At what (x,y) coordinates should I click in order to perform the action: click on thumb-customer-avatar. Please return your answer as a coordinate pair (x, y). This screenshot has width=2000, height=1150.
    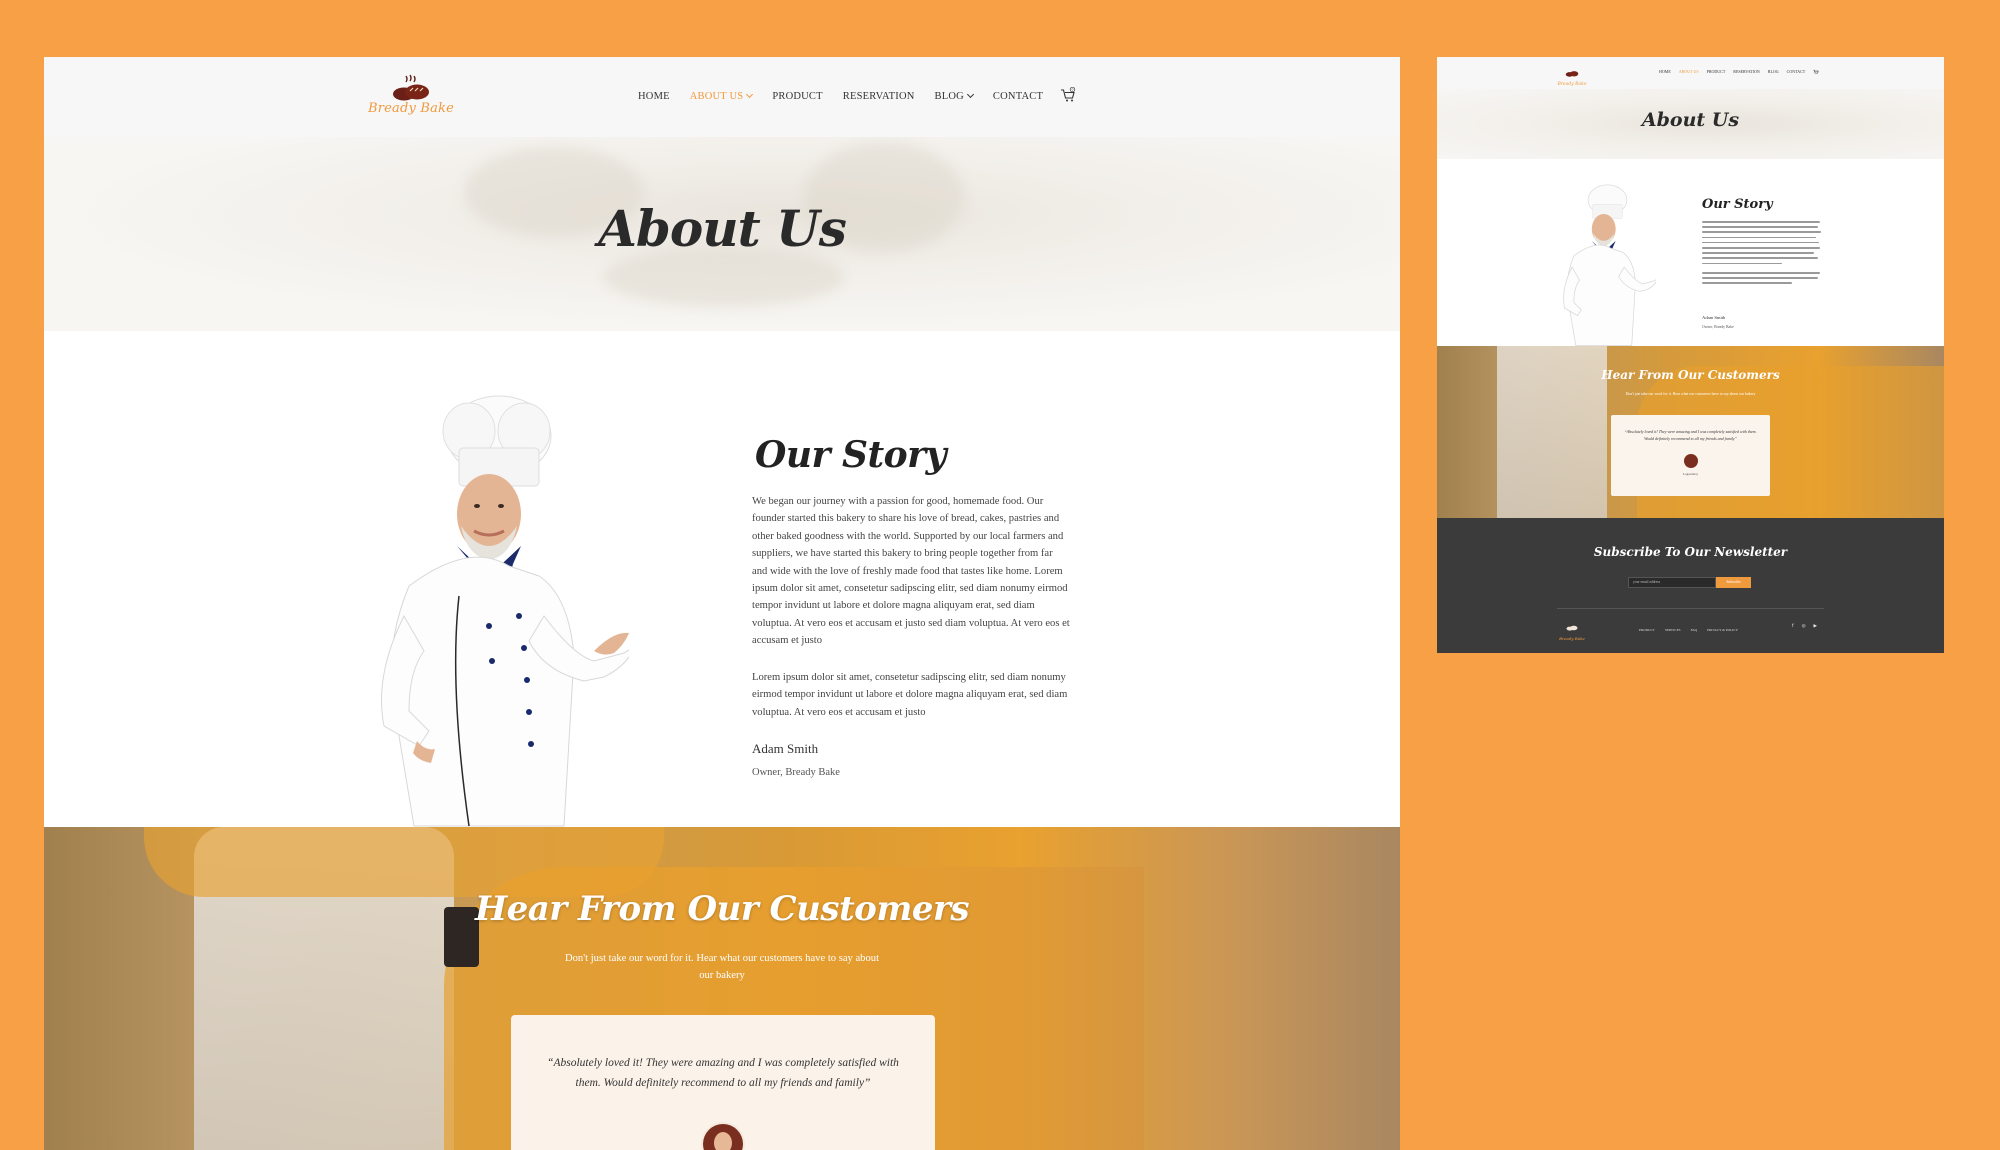
    Looking at the image, I should click on (1691, 461).